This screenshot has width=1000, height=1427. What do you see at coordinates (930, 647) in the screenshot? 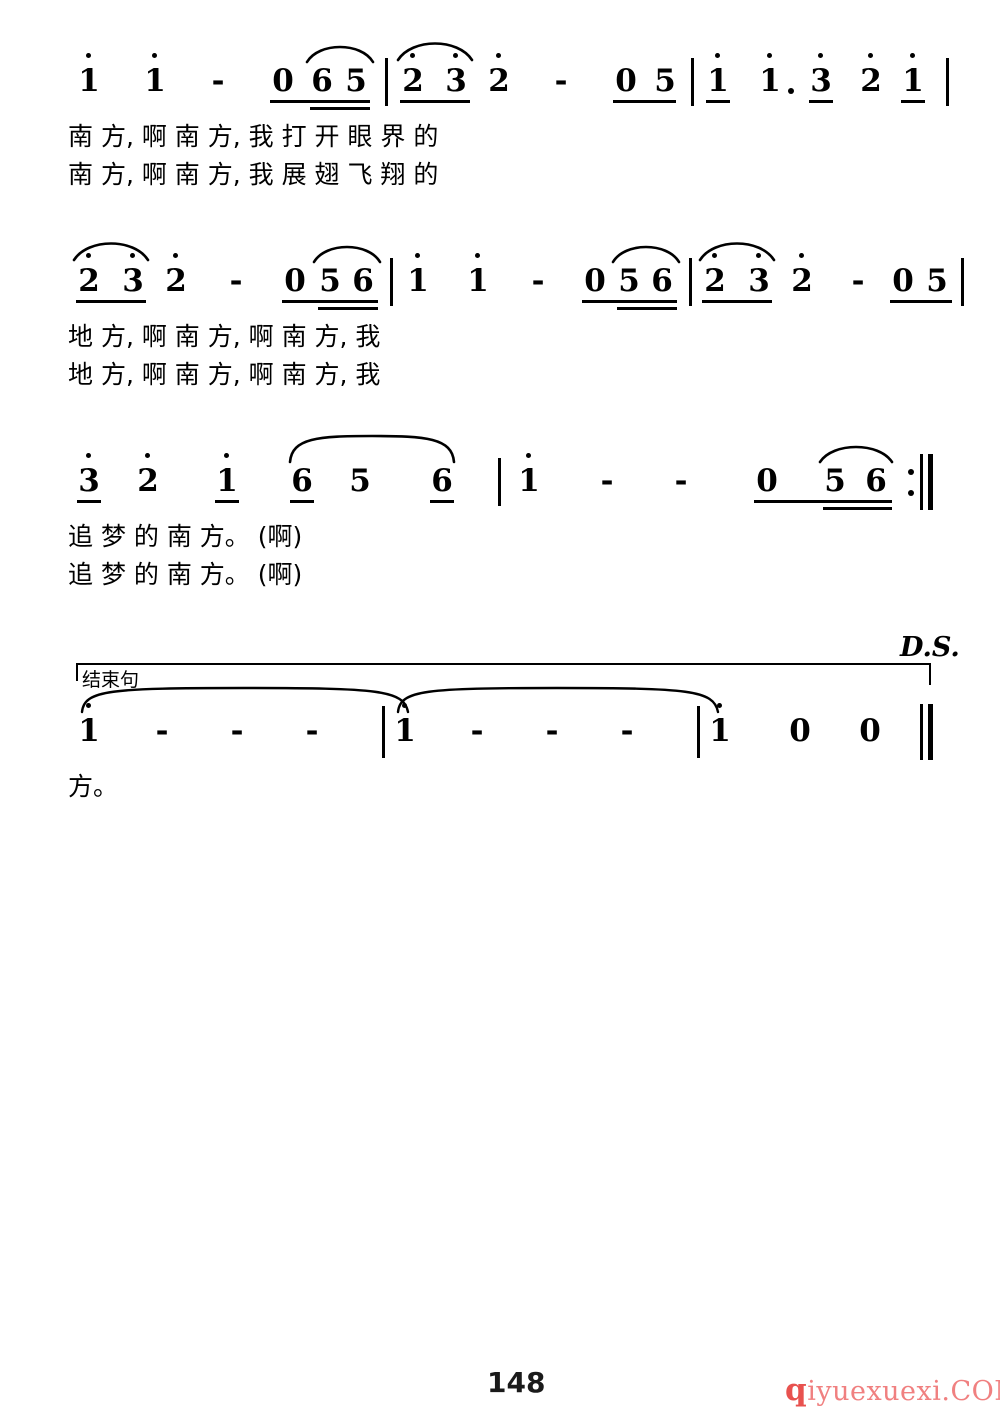
I see `dal-segno-marking: D.S.` at bounding box center [930, 647].